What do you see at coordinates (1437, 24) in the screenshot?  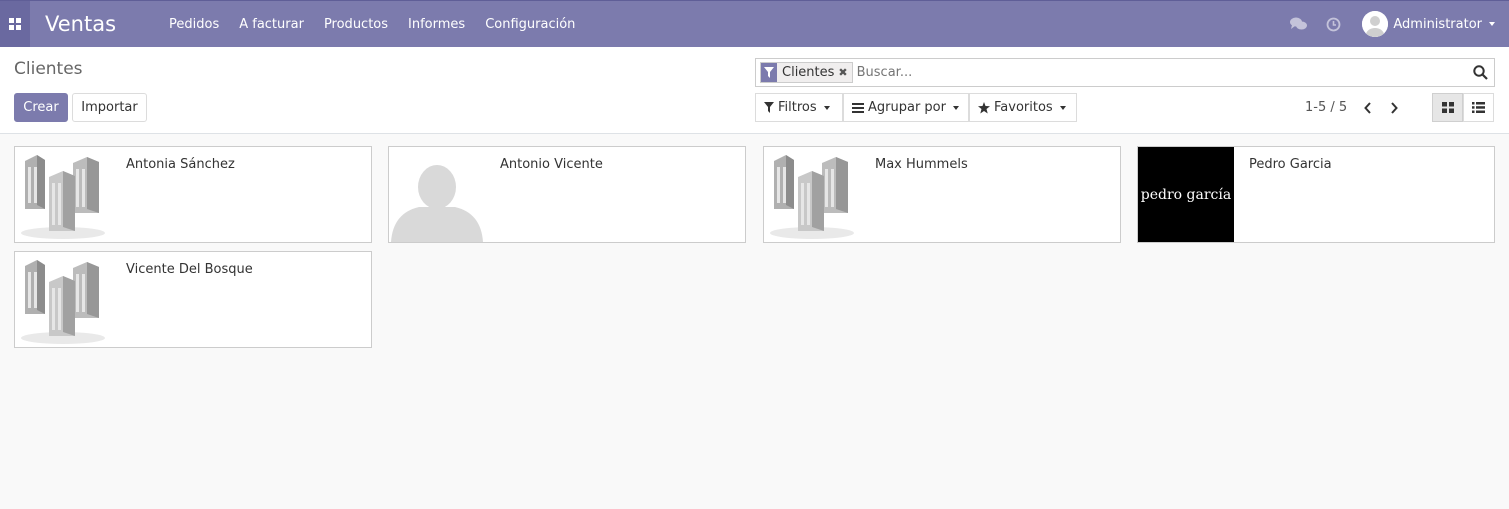 I see `user-name: Administrator` at bounding box center [1437, 24].